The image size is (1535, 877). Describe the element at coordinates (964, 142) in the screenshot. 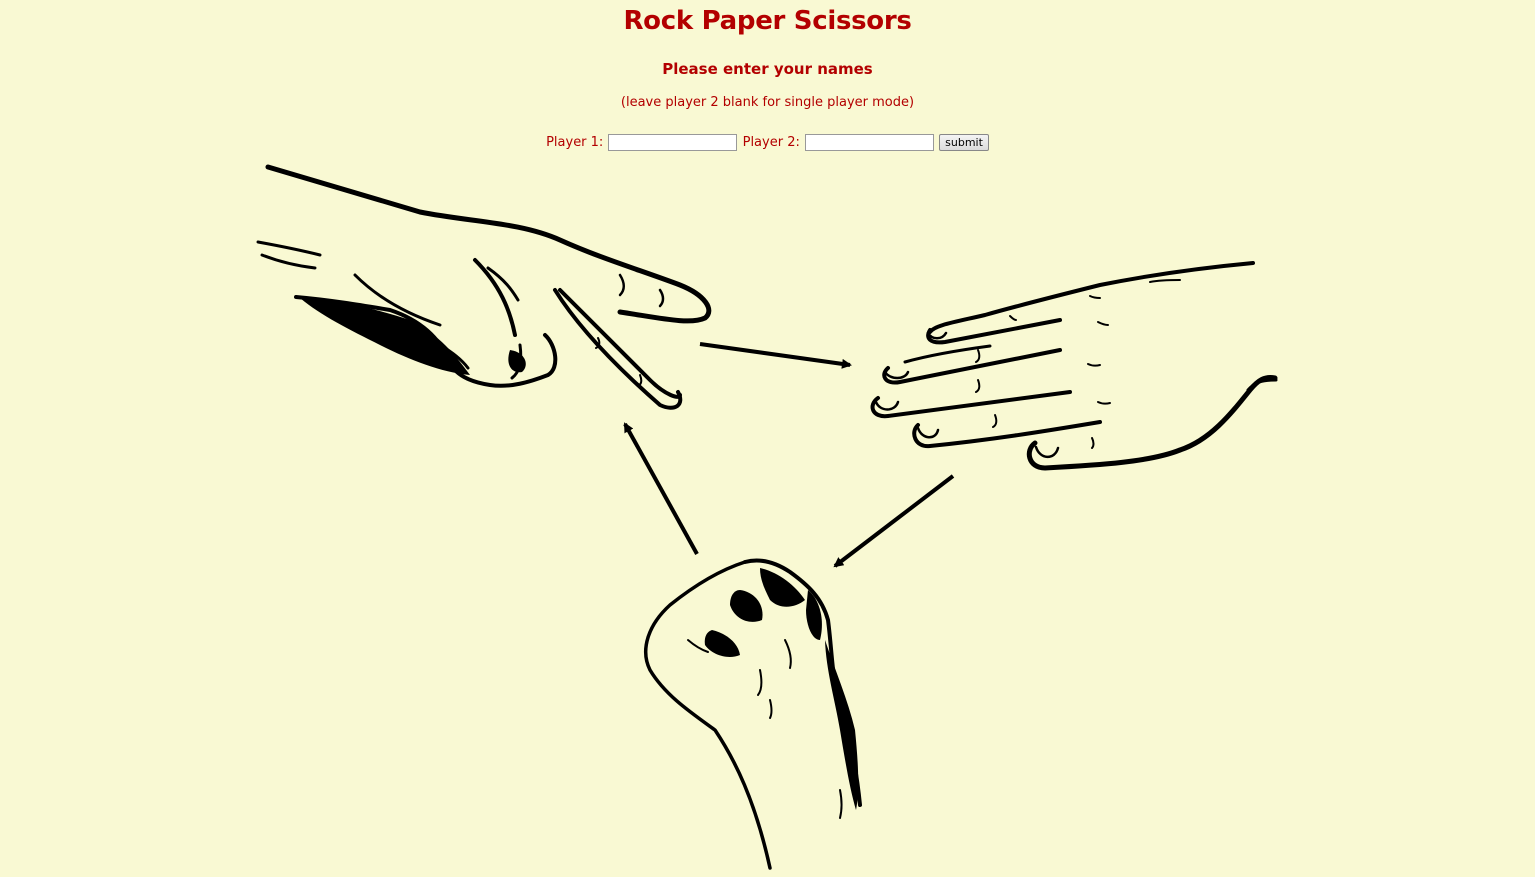

I see `submit-button: submit` at that location.